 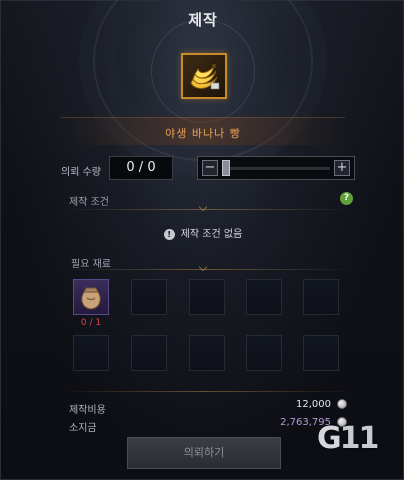 I want to click on watermark-logo: G11, so click(x=348, y=438).